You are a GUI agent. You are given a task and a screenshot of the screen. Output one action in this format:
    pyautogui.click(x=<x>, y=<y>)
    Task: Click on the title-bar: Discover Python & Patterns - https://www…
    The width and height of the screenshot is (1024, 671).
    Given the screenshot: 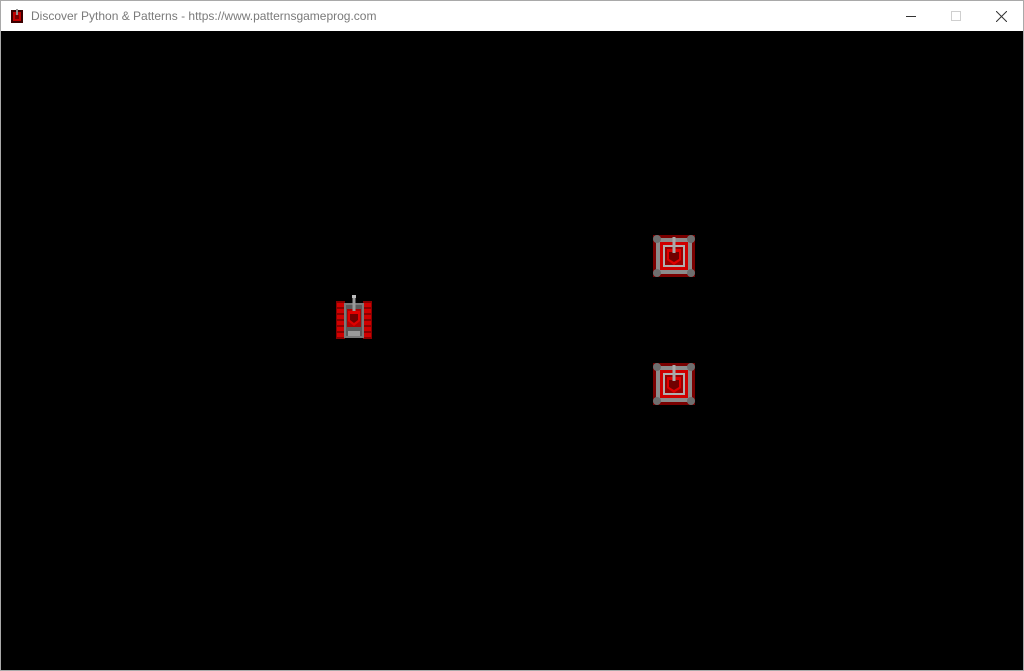 What is the action you would take?
    pyautogui.click(x=512, y=16)
    